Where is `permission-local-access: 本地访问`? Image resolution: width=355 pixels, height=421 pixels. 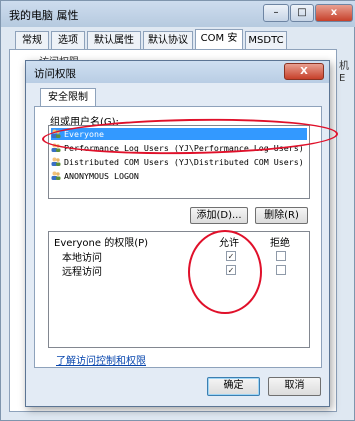
permission-local-access: 本地访问 is located at coordinates (82, 258).